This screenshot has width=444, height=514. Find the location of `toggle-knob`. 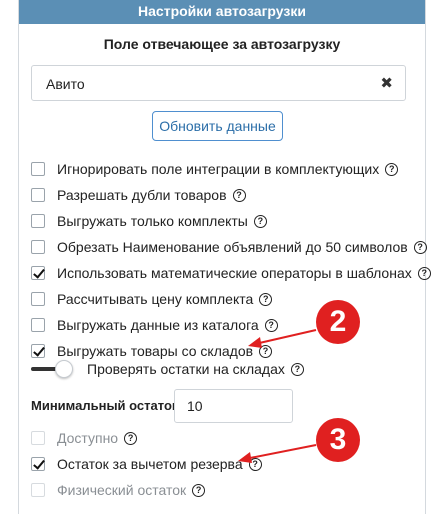

toggle-knob is located at coordinates (64, 369).